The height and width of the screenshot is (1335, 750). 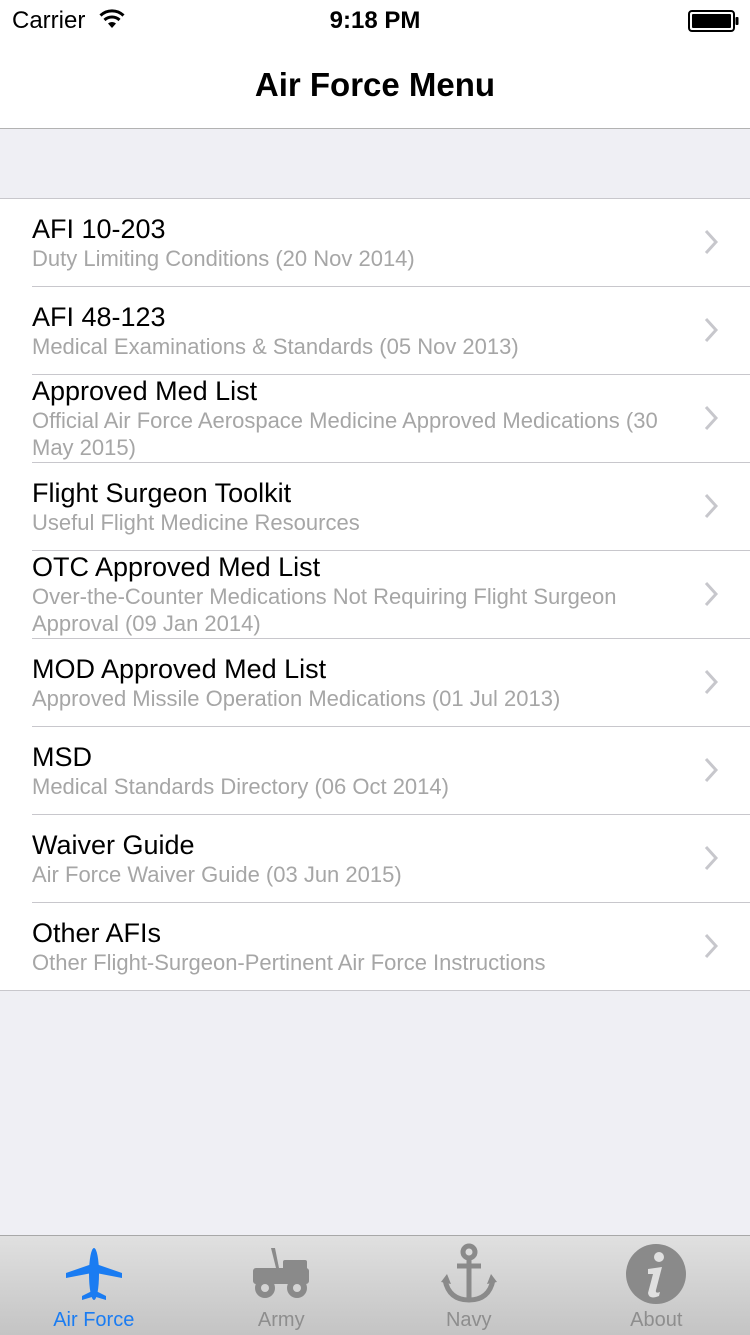 What do you see at coordinates (469, 1274) in the screenshot?
I see `anchor-icon` at bounding box center [469, 1274].